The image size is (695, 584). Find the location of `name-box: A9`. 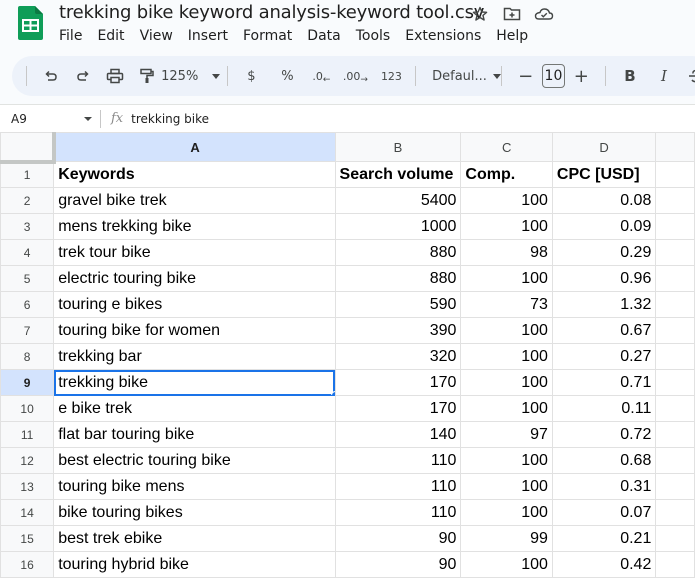

name-box: A9 is located at coordinates (50, 118).